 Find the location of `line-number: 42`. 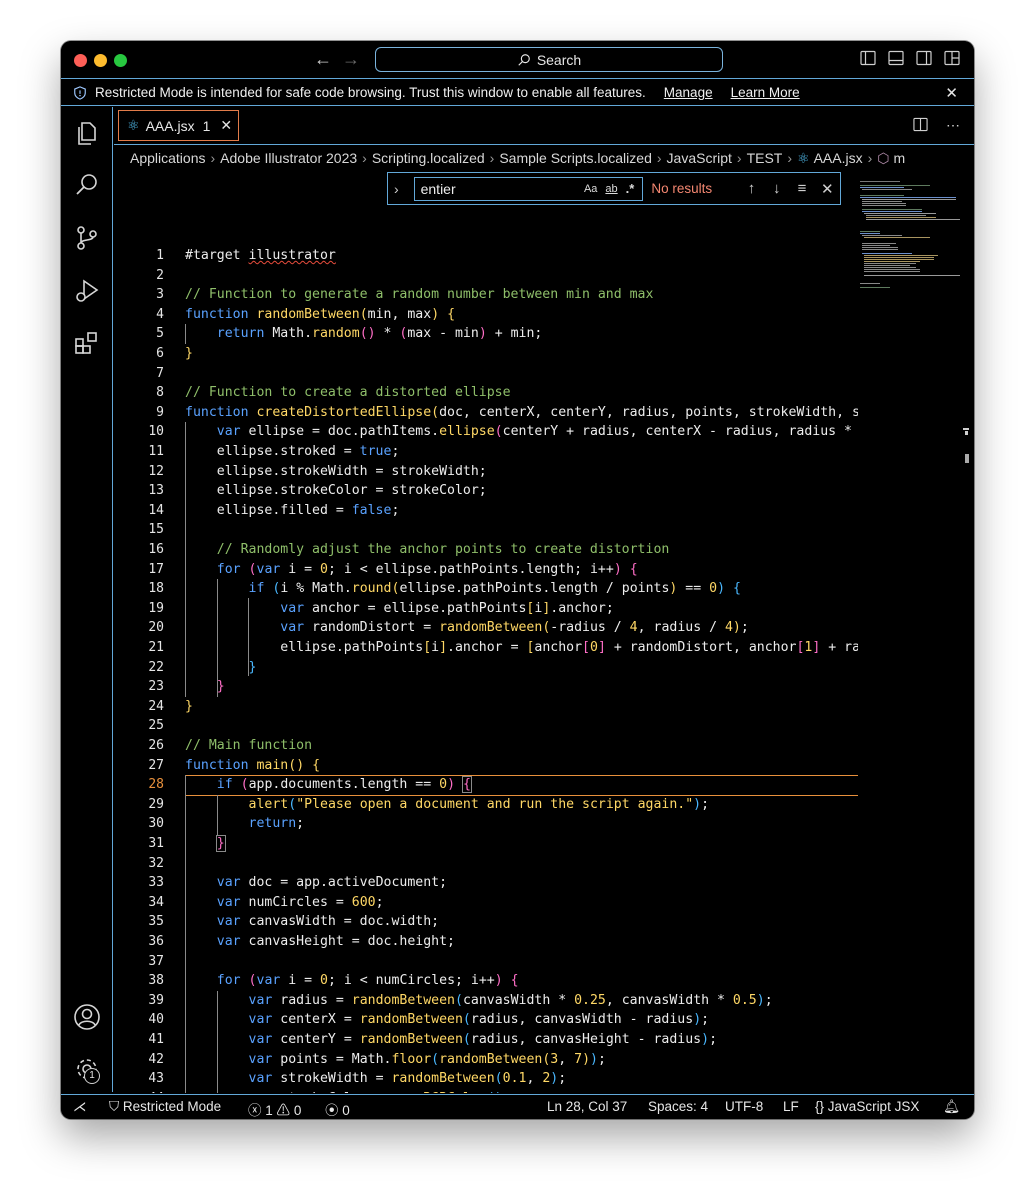

line-number: 42 is located at coordinates (156, 1059).